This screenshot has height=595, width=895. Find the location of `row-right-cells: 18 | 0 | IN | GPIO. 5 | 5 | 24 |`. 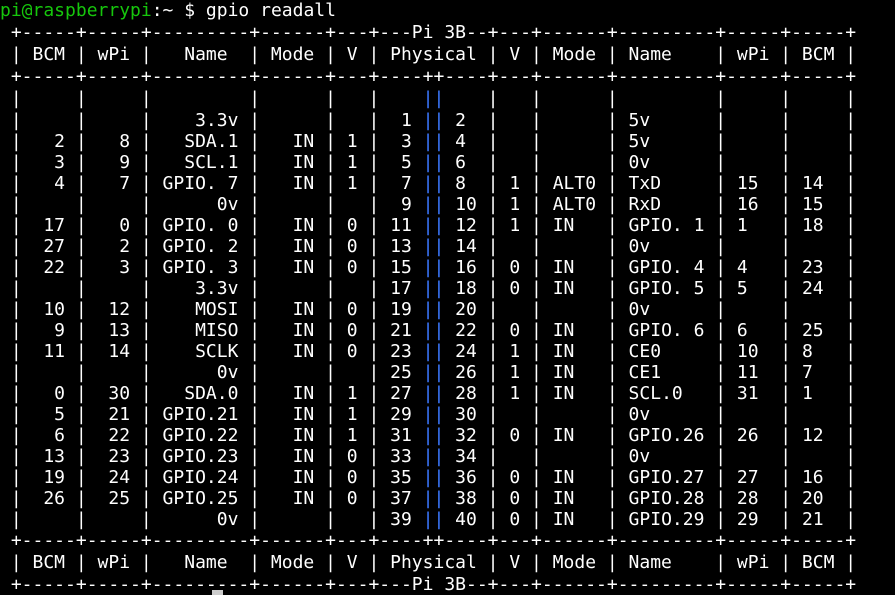

row-right-cells: 18 | 0 | IN | GPIO. 5 | 5 | 24 | is located at coordinates (650, 288).